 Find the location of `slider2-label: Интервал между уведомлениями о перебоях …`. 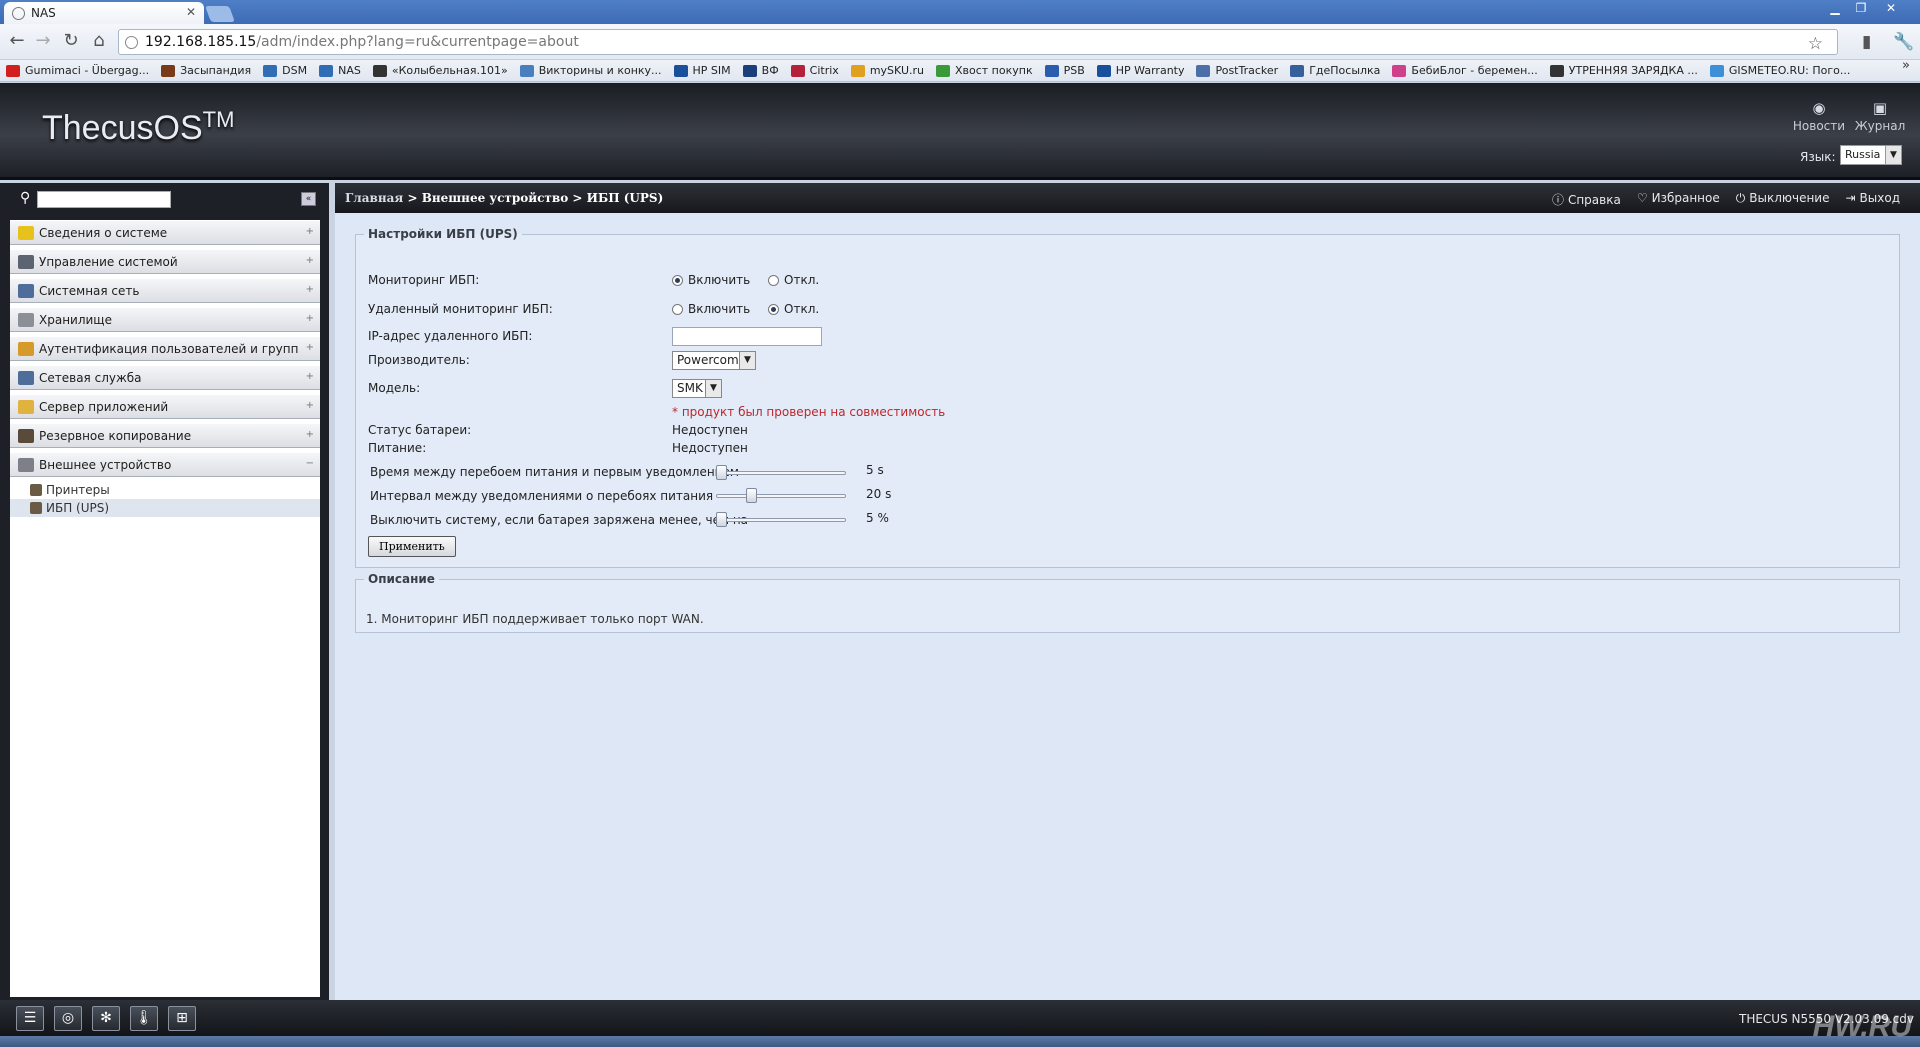

slider2-label: Интервал между уведомлениями о перебоях … is located at coordinates (542, 496).